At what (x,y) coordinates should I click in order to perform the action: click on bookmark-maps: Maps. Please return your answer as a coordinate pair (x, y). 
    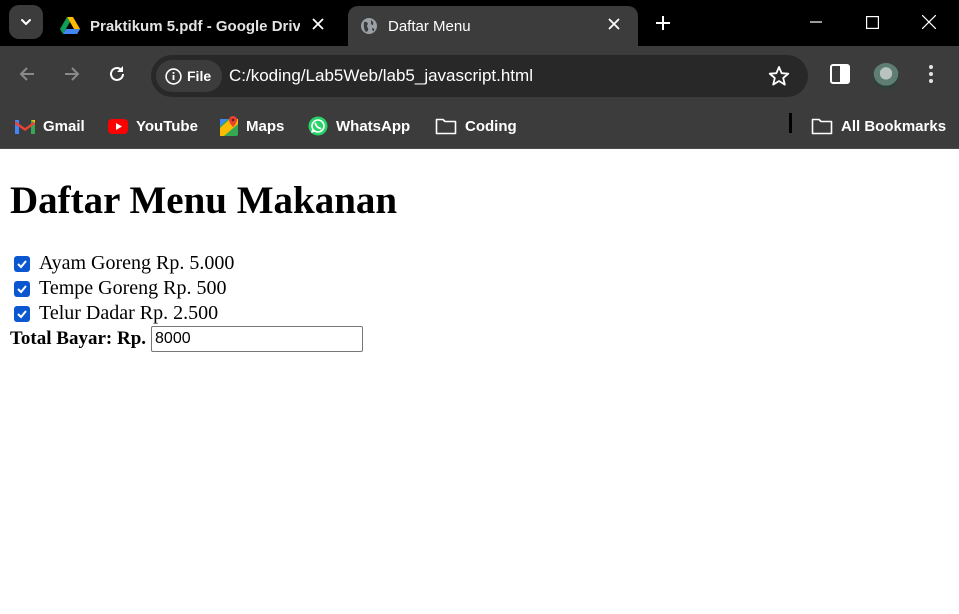
    Looking at the image, I should click on (252, 126).